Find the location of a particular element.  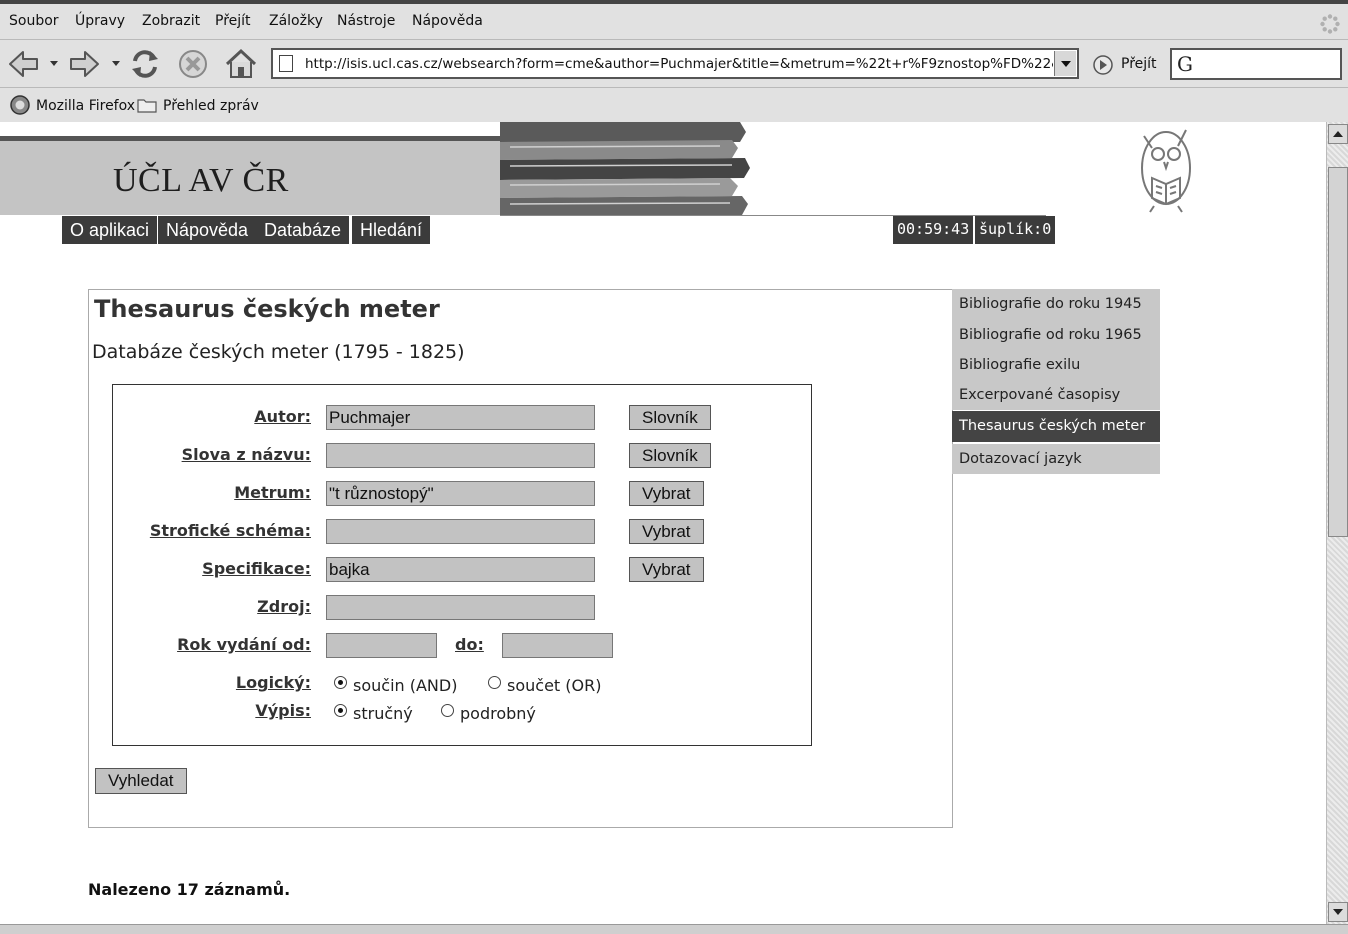

folder-icon is located at coordinates (147, 106).